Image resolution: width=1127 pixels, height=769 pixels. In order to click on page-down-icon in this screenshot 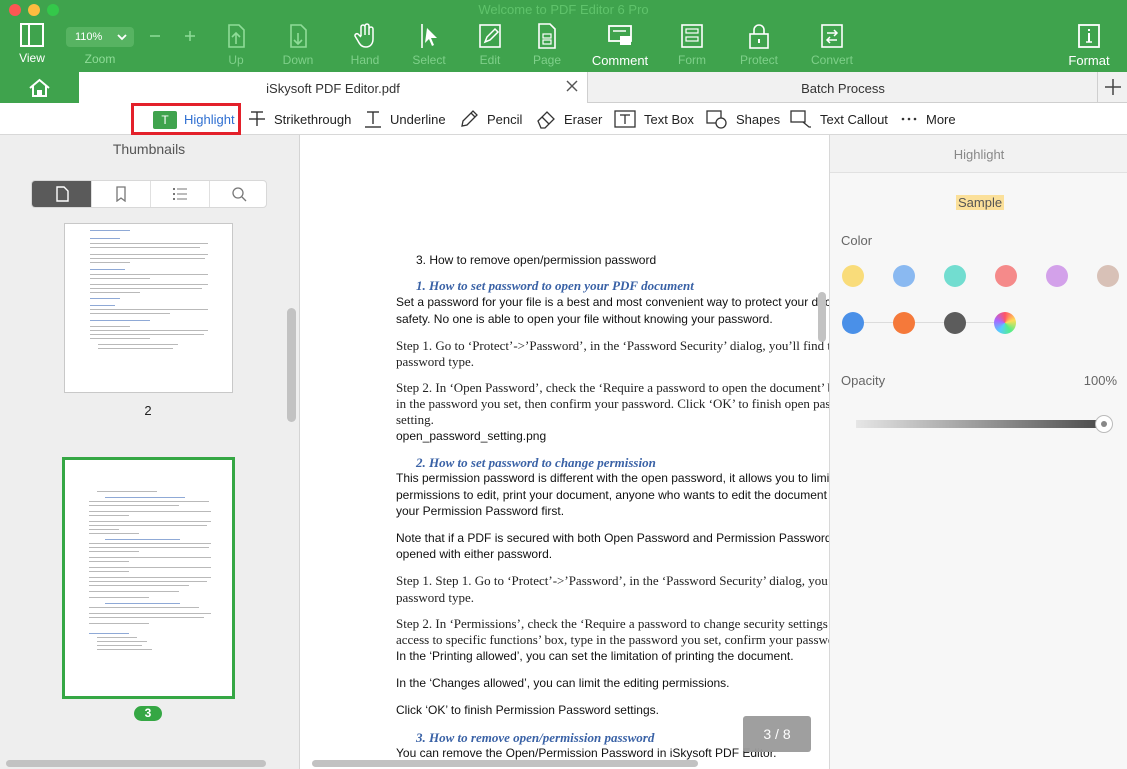, I will do `click(298, 36)`.